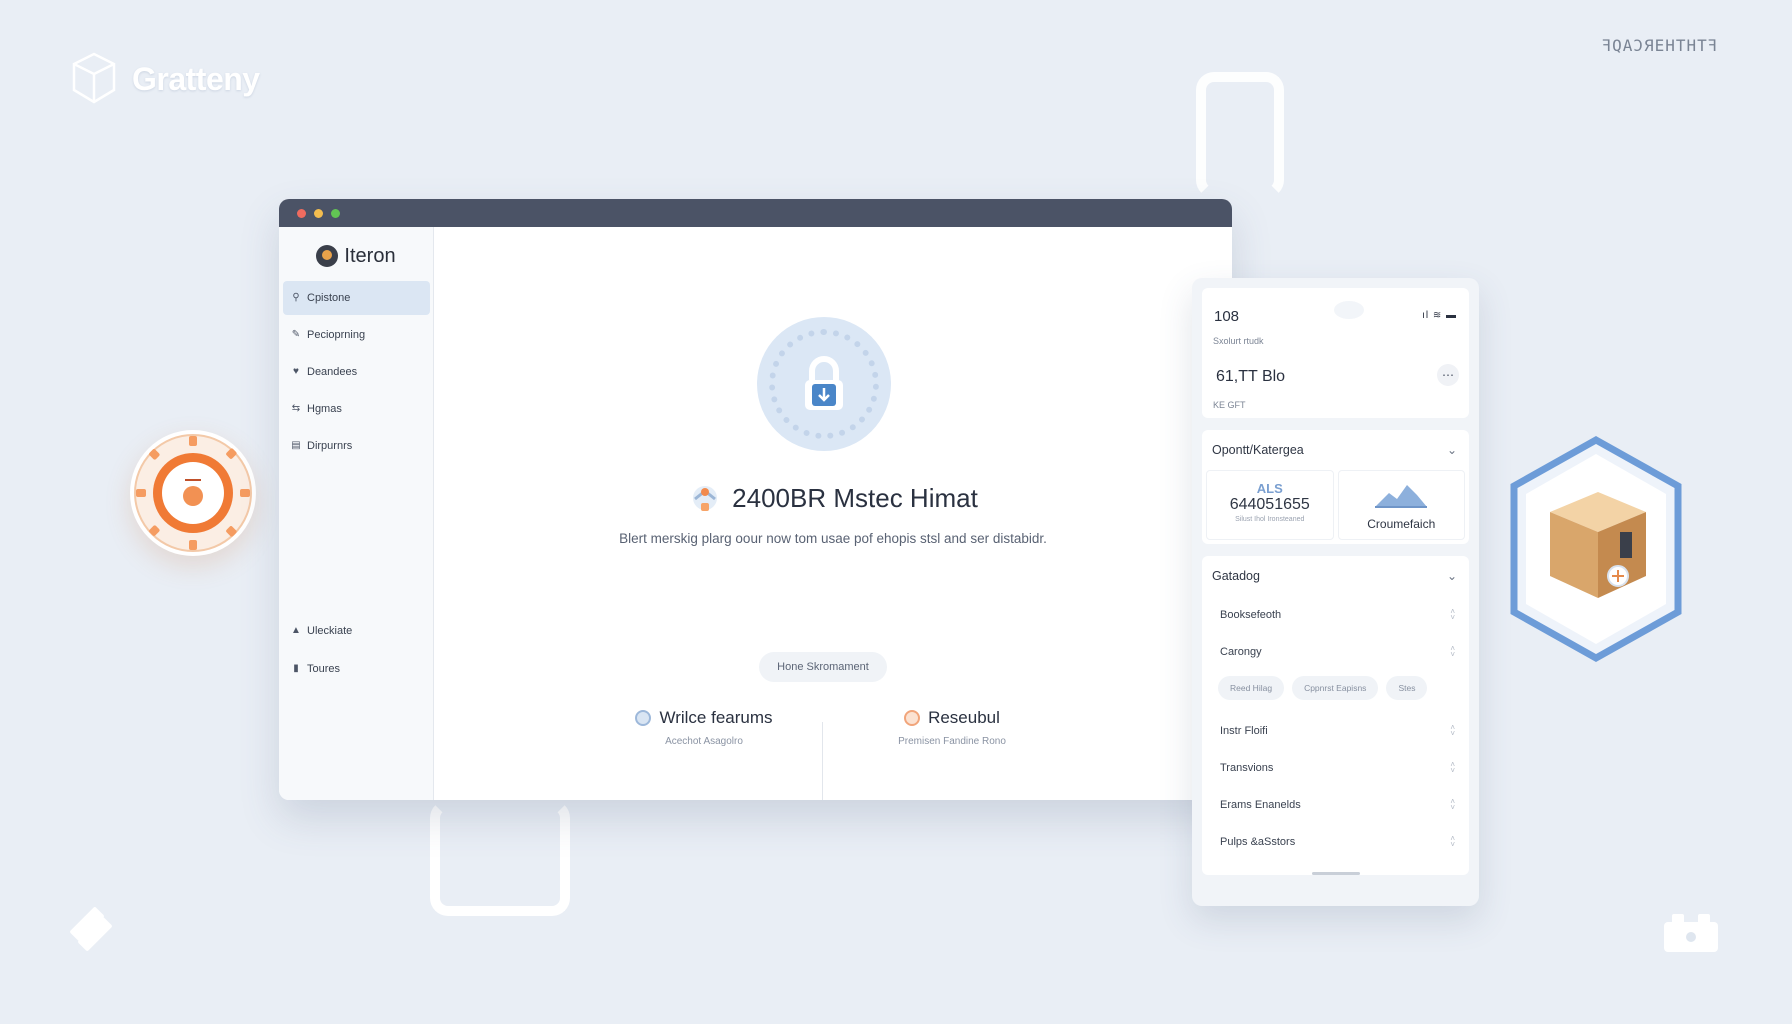 The height and width of the screenshot is (1024, 1792). Describe the element at coordinates (335, 213) in the screenshot. I see `maximize-window-button` at that location.